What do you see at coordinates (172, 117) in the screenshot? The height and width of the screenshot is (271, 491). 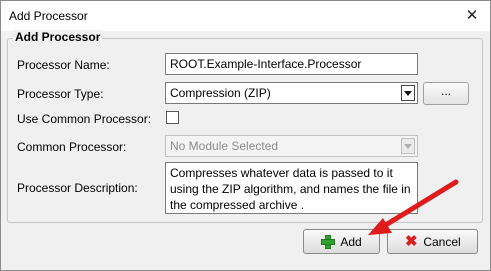 I see `use-common-processor-checkbox` at bounding box center [172, 117].